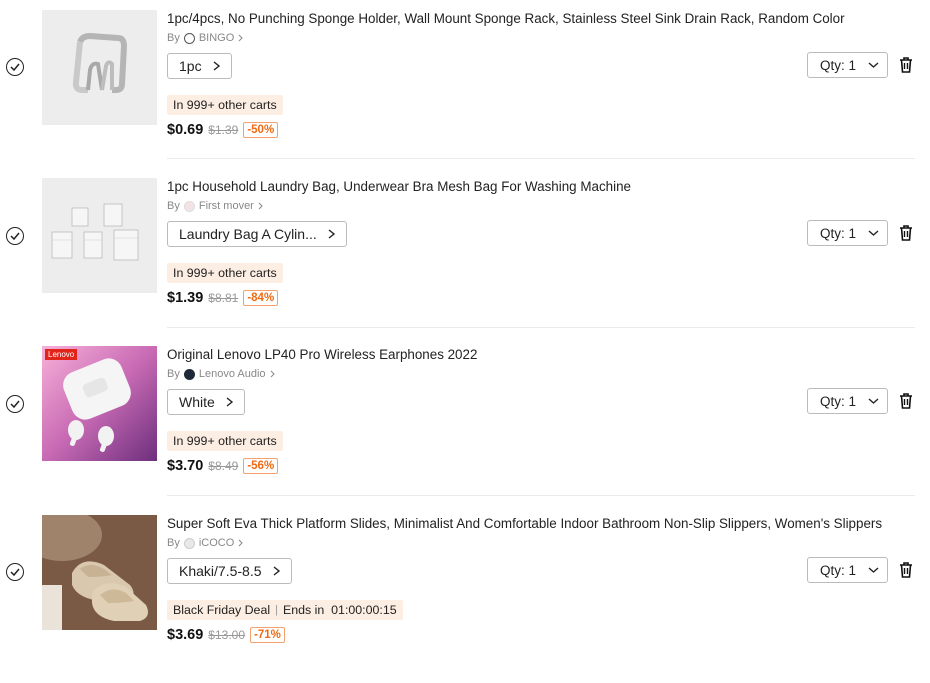  I want to click on product-image: Lenovo, so click(99, 403).